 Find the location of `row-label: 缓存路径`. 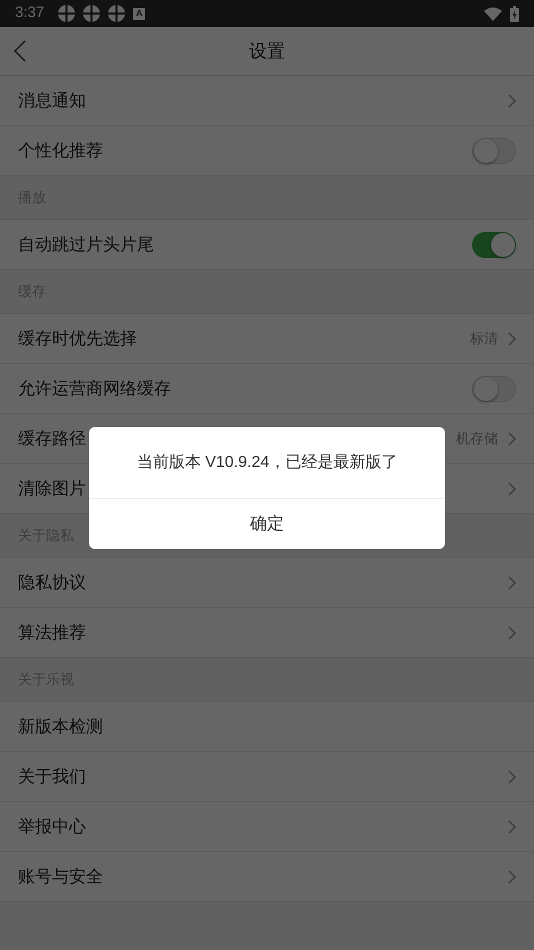

row-label: 缓存路径 is located at coordinates (52, 439).